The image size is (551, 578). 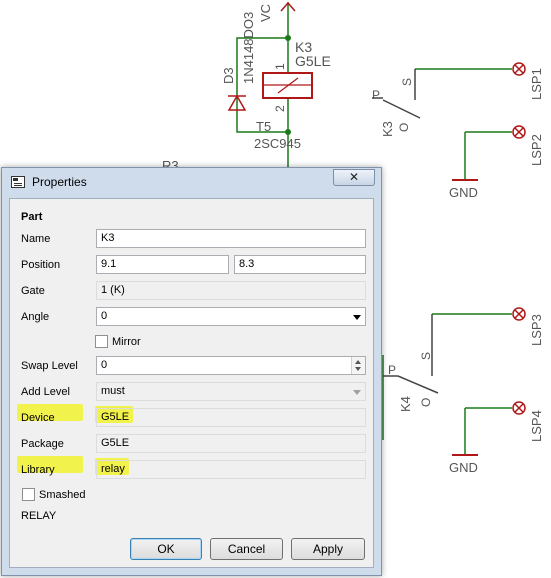 What do you see at coordinates (18, 182) in the screenshot?
I see `properties-app-icon` at bounding box center [18, 182].